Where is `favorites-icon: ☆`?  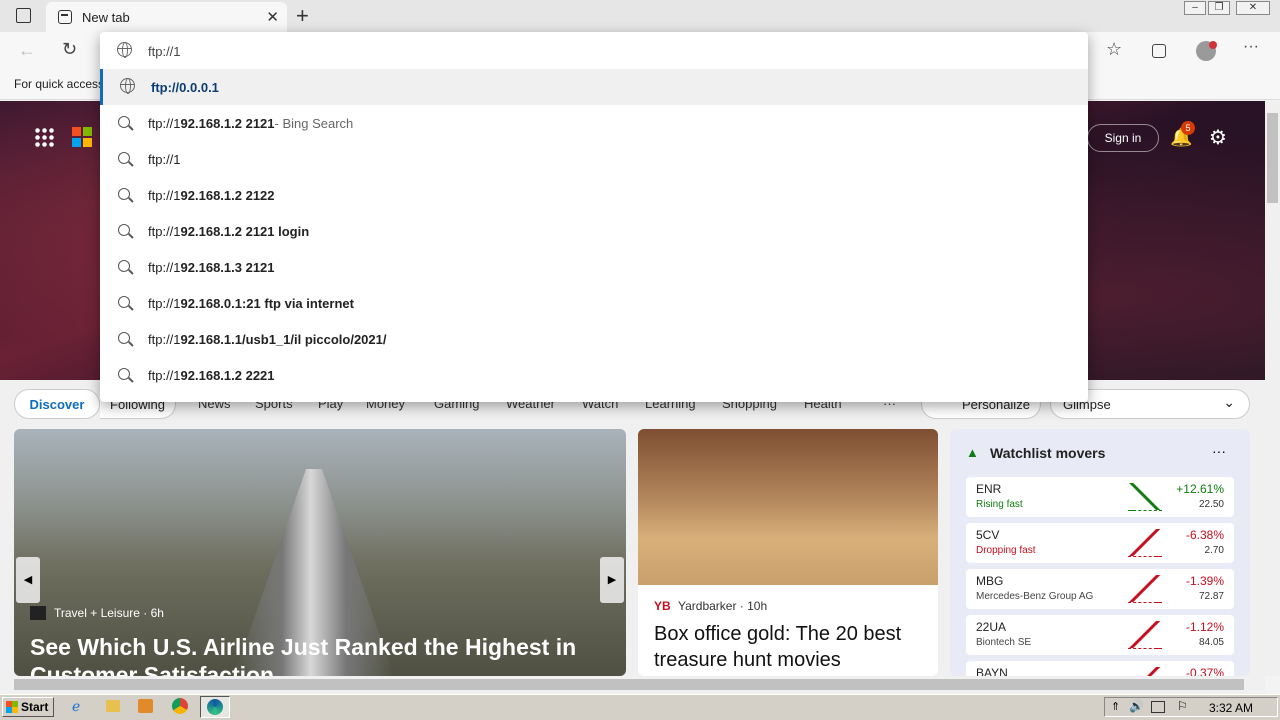
favorites-icon: ☆ is located at coordinates (1114, 49).